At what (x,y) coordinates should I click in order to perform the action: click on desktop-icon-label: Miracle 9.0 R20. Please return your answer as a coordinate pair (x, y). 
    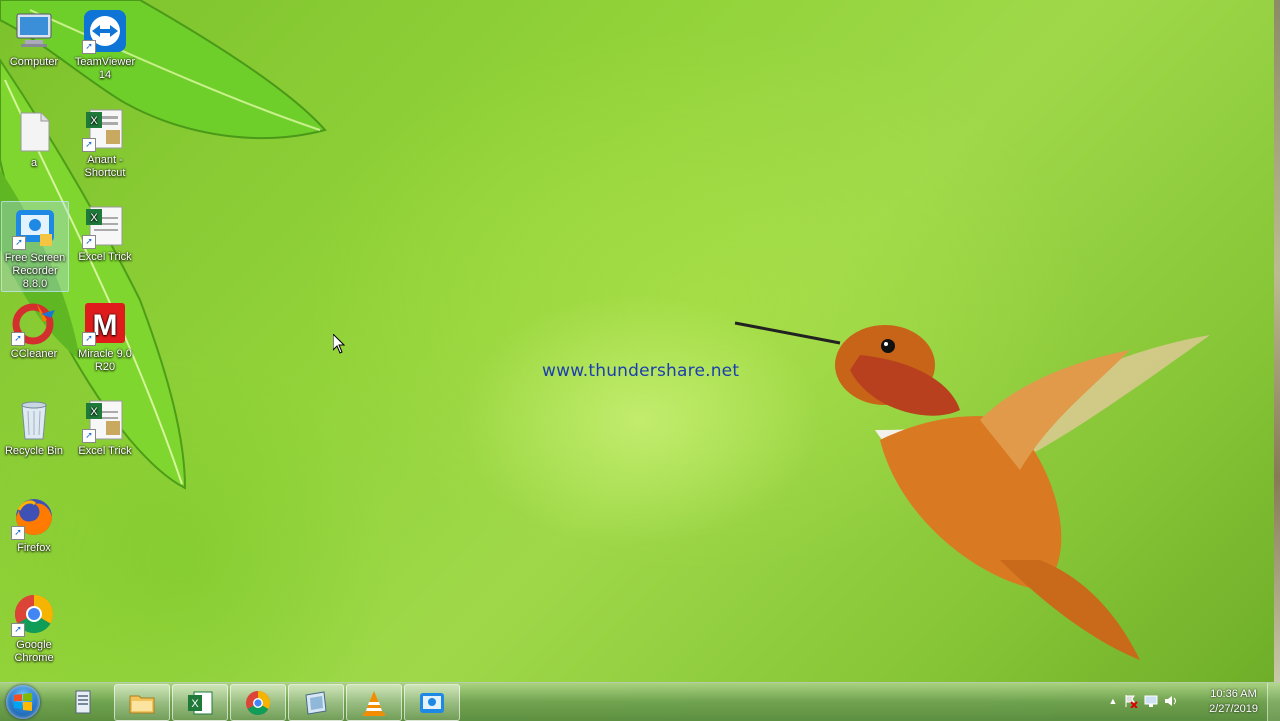
    Looking at the image, I should click on (105, 360).